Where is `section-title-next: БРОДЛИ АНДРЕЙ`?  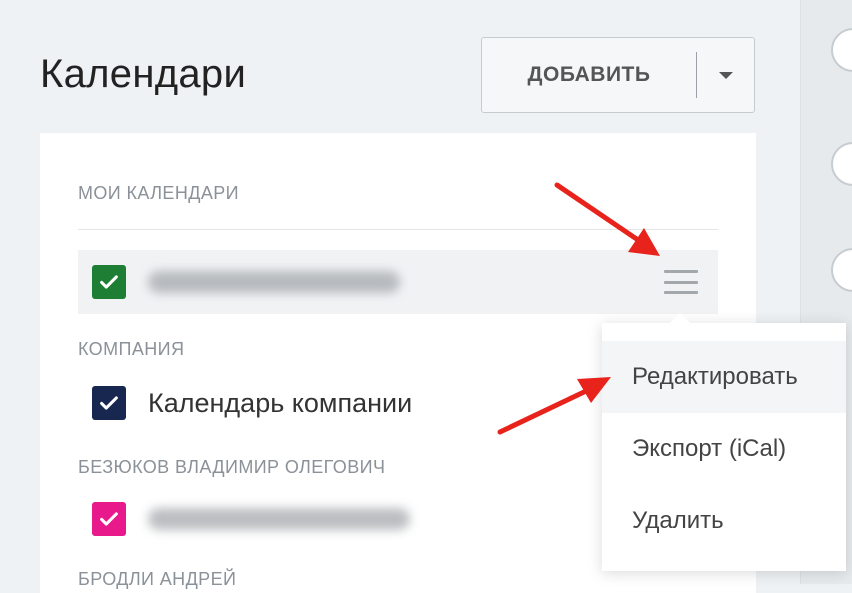
section-title-next: БРОДЛИ АНДРЕЙ is located at coordinates (157, 579).